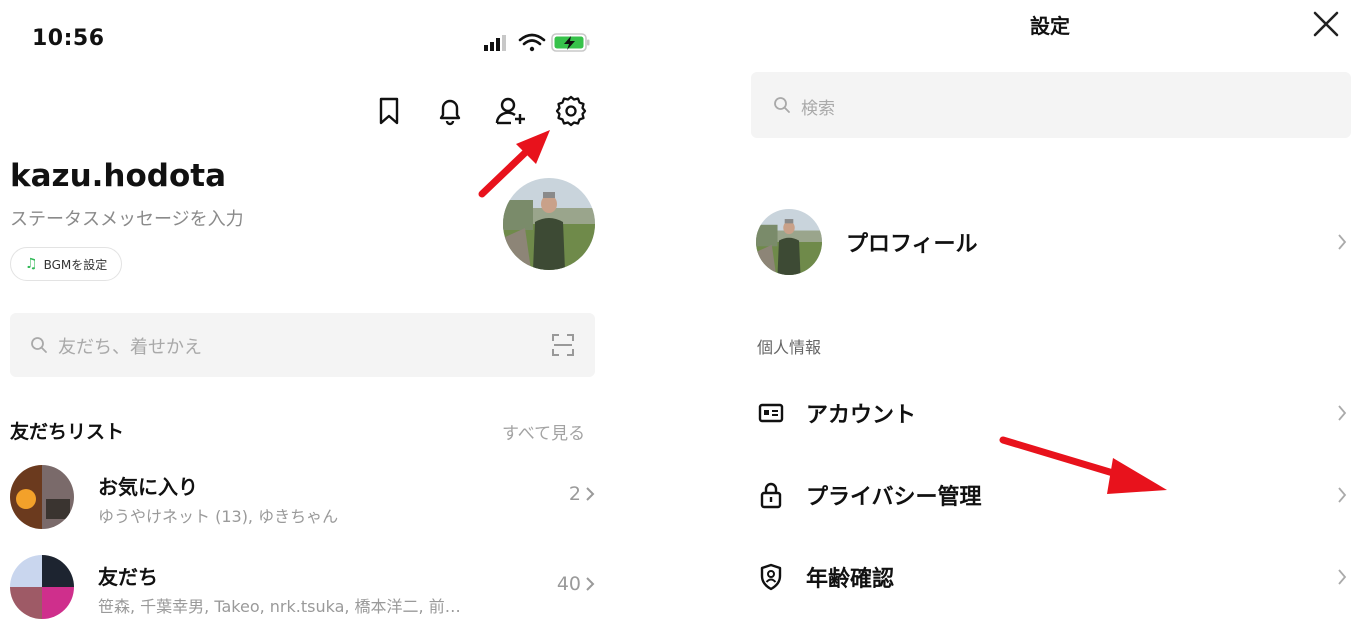 The image size is (1354, 621). What do you see at coordinates (389, 111) in the screenshot?
I see `bookmark-icon` at bounding box center [389, 111].